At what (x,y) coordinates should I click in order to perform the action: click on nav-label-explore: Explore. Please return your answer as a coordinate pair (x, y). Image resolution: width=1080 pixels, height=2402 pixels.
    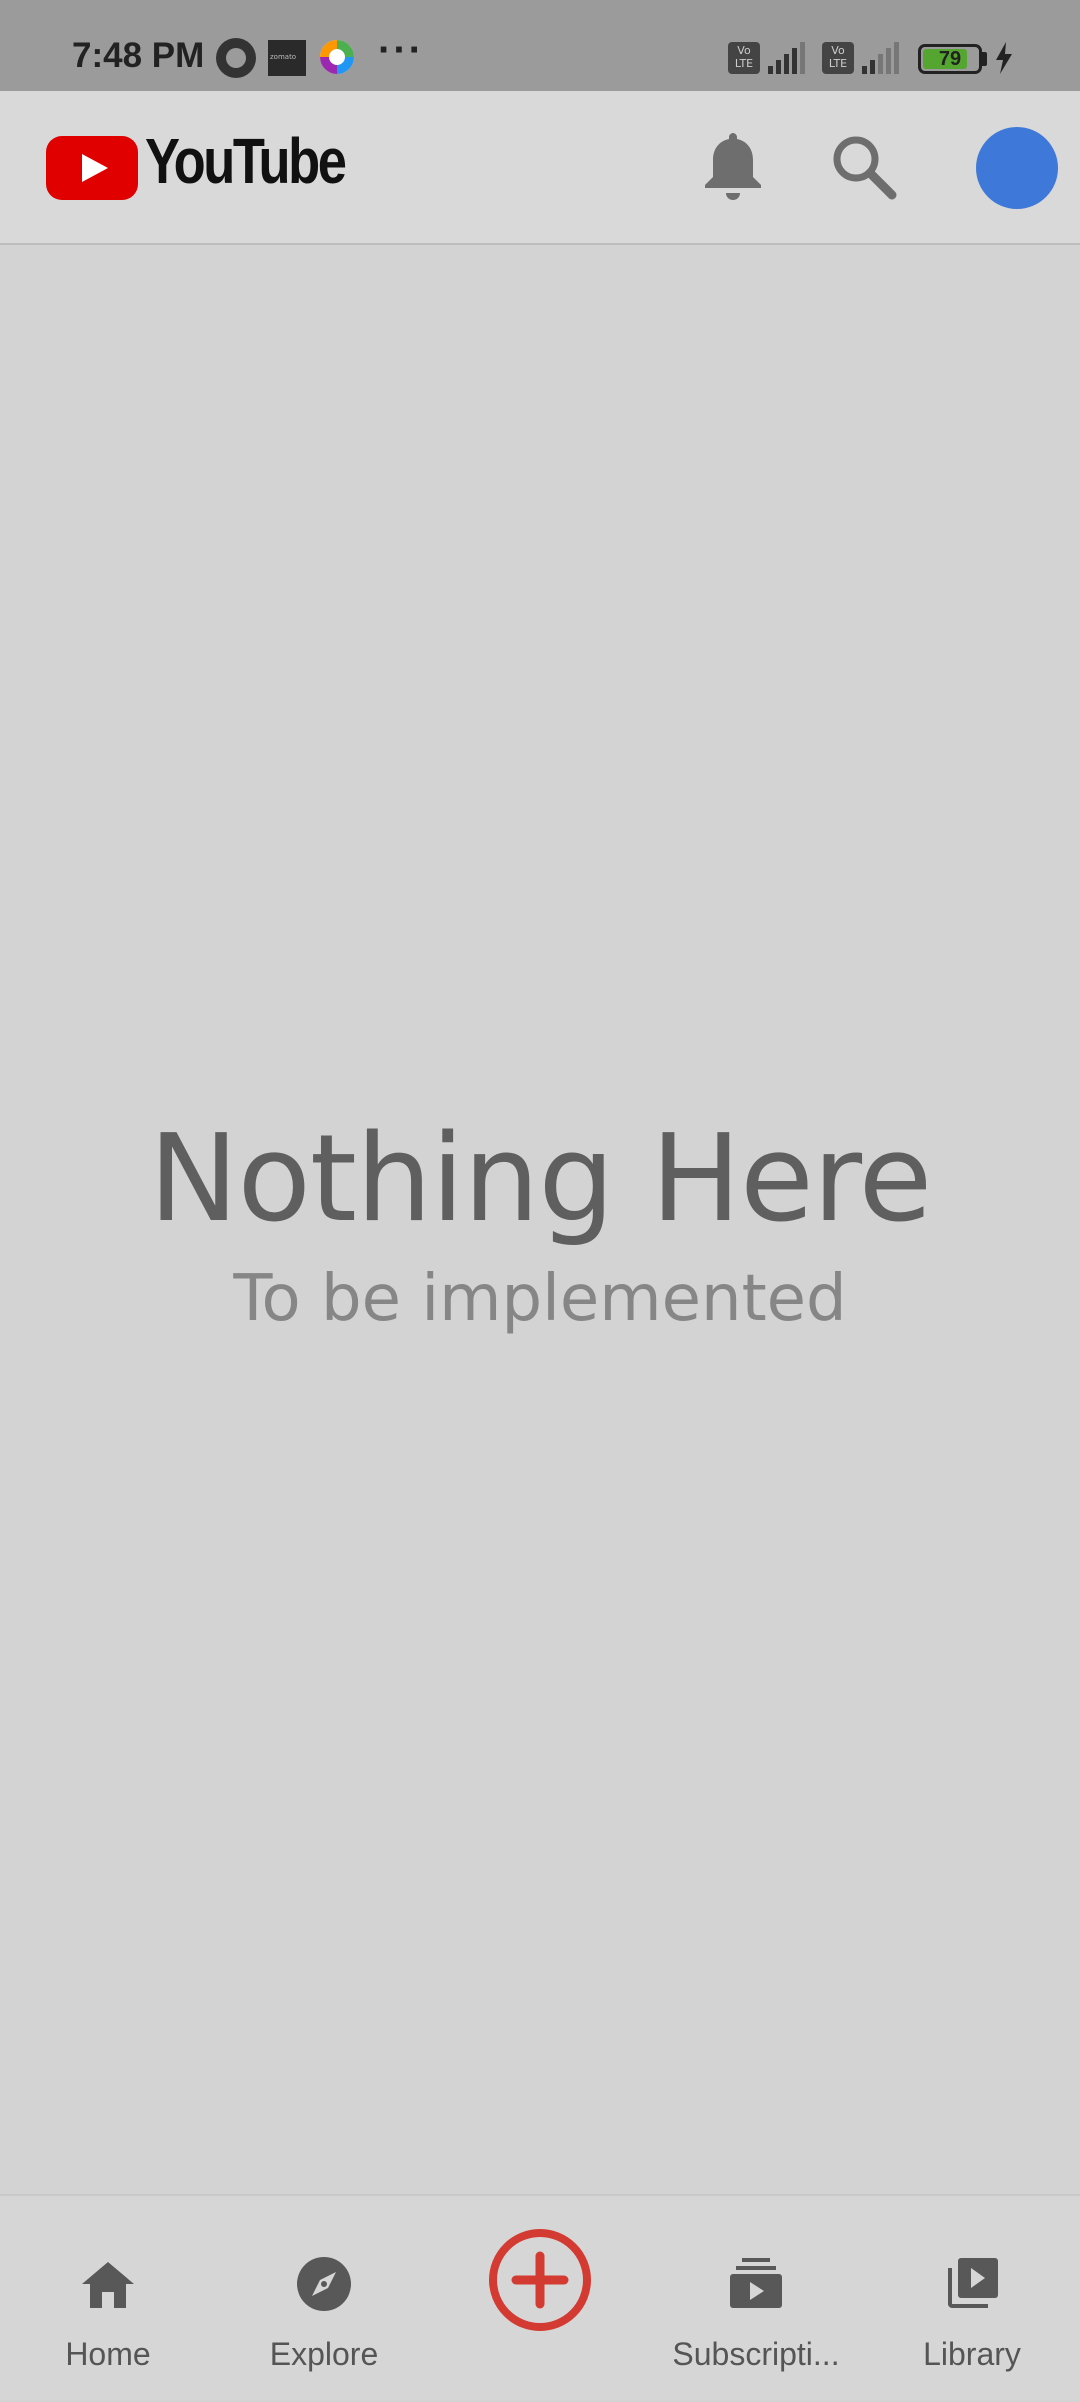
    Looking at the image, I should click on (324, 2354).